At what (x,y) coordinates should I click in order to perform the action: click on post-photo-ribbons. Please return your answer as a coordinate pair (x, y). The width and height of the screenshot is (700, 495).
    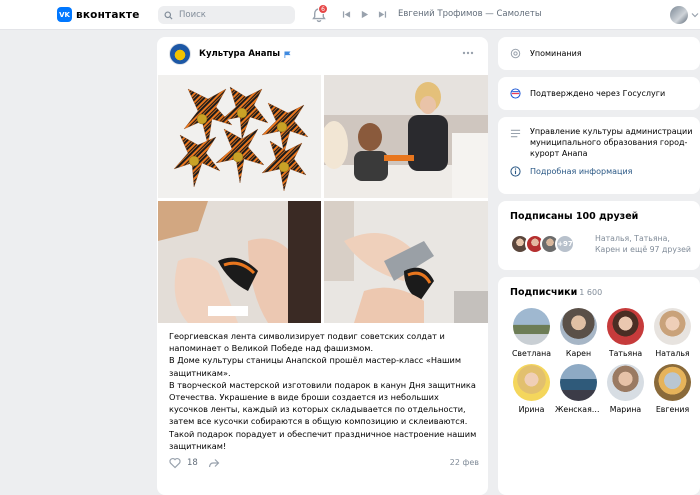
    Looking at the image, I should click on (239, 136).